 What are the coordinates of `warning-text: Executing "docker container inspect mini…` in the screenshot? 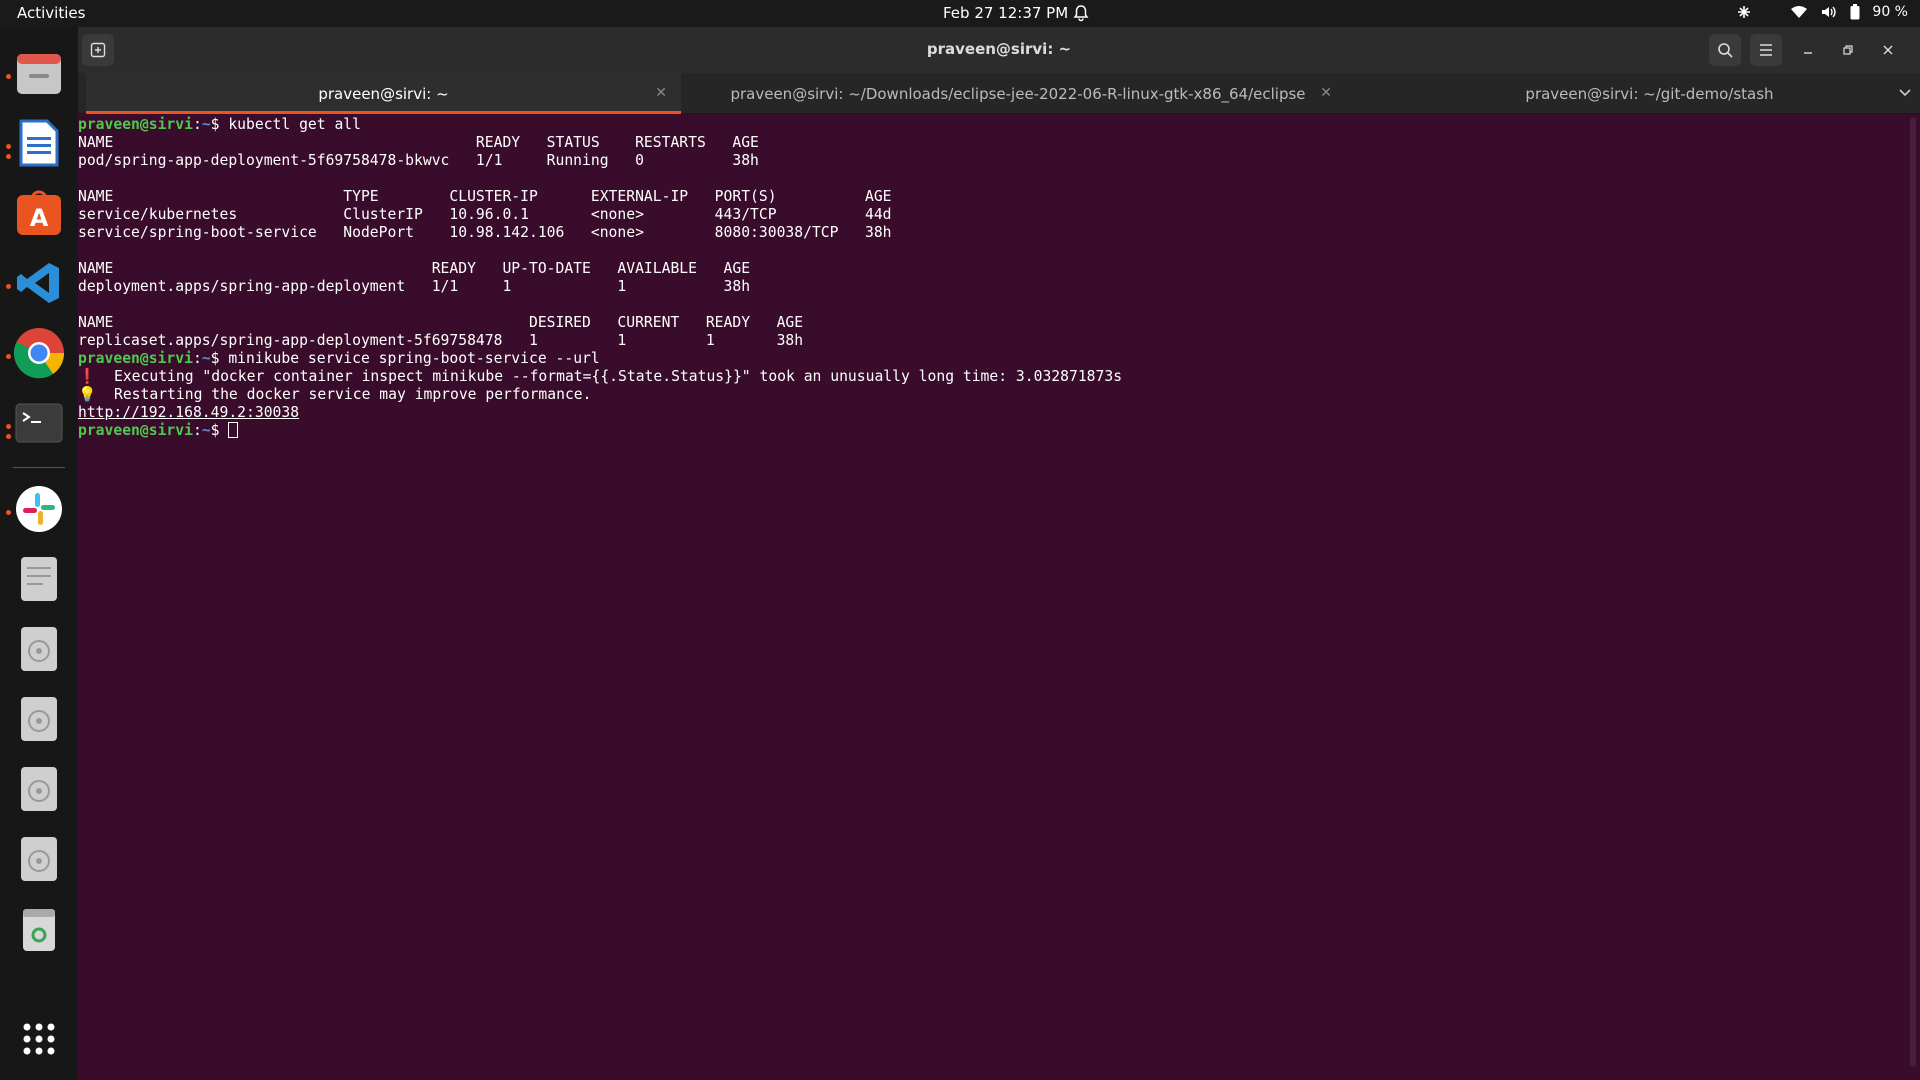 It's located at (609, 376).